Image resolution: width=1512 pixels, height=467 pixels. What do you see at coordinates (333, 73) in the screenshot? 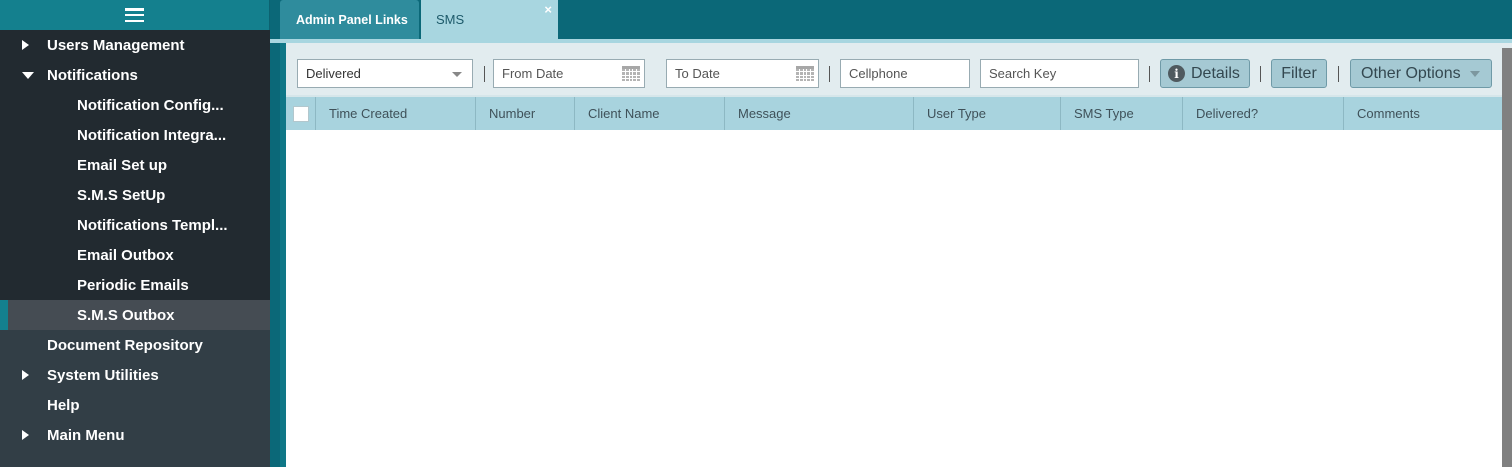
I see `status-select-value: Delivered` at bounding box center [333, 73].